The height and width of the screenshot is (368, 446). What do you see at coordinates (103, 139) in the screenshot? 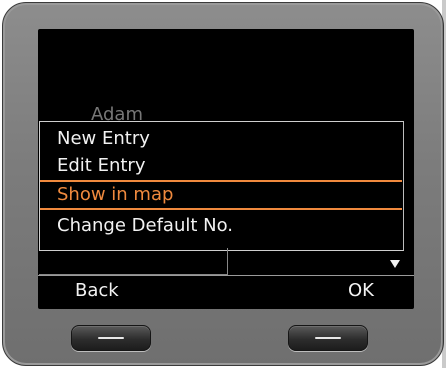
I see `menu-item-new-entry: New Entry` at bounding box center [103, 139].